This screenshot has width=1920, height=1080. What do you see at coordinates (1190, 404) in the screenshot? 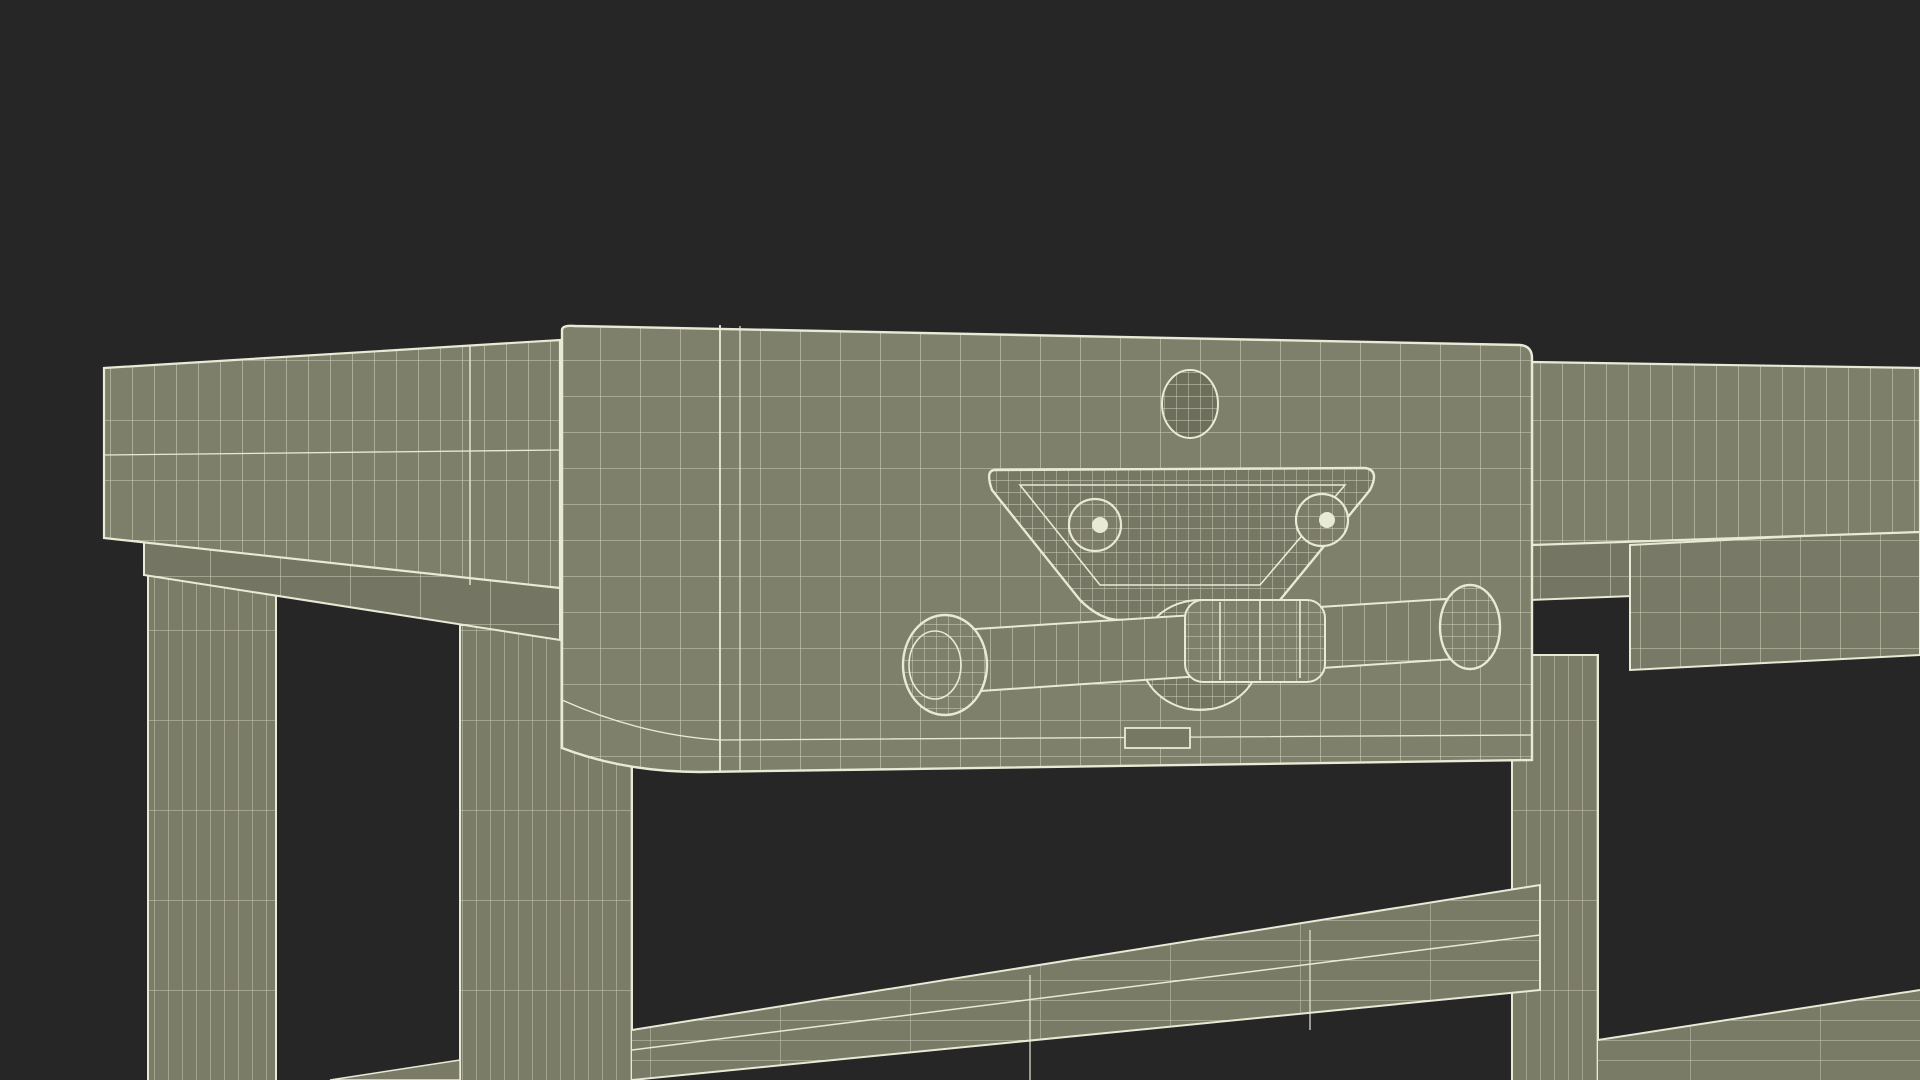
I see `dog-hole` at bounding box center [1190, 404].